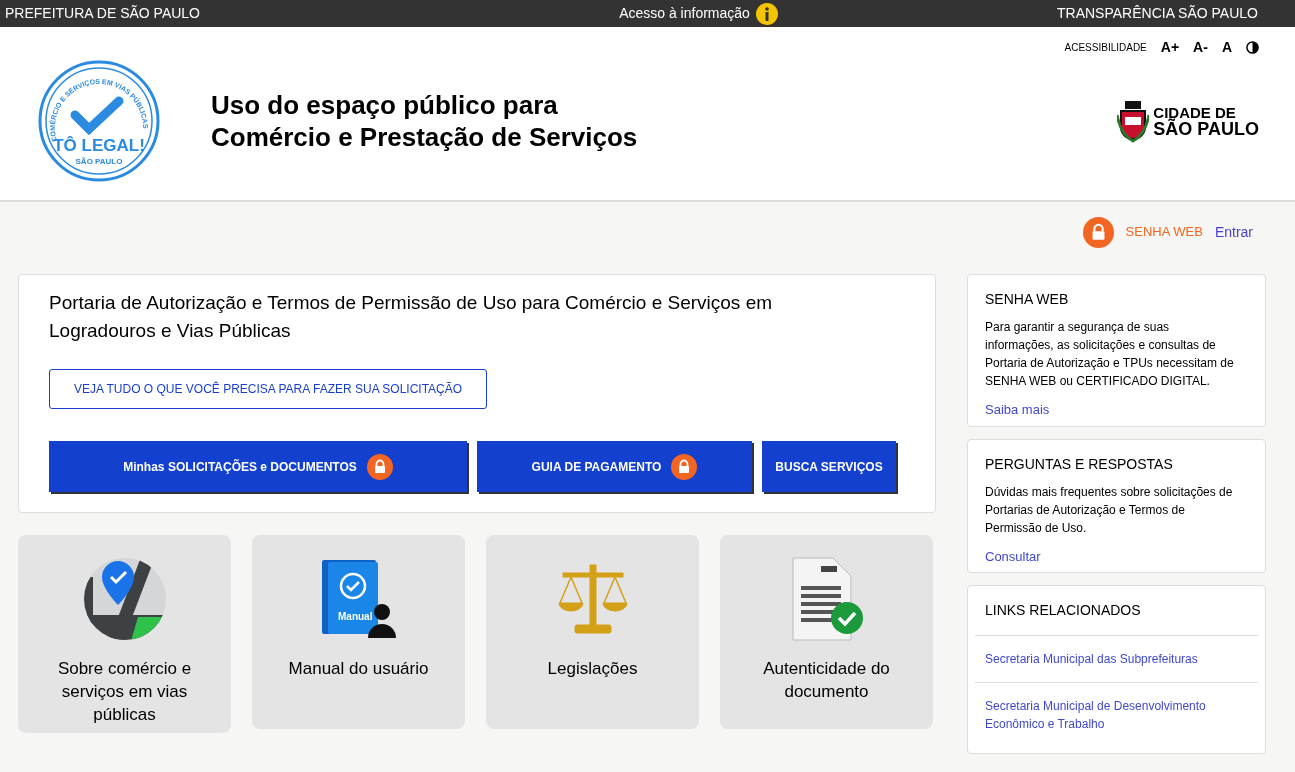 Image resolution: width=1295 pixels, height=772 pixels. Describe the element at coordinates (1226, 47) in the screenshot. I see `font-size-button: A` at that location.